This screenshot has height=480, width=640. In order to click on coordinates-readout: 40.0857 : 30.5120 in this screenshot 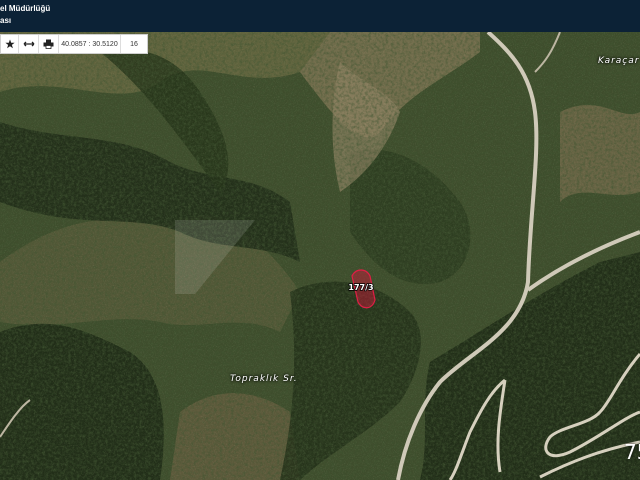, I will do `click(90, 44)`.